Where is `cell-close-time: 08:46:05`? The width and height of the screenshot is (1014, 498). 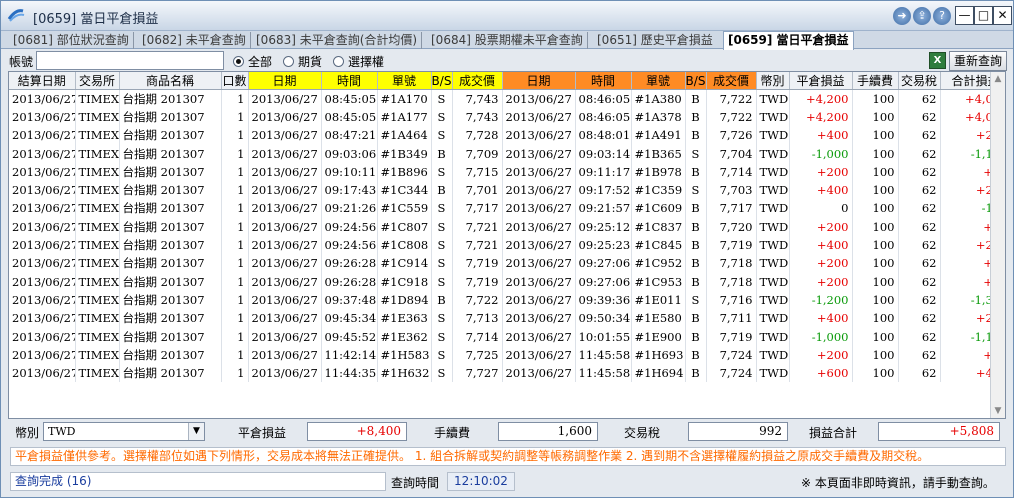
cell-close-time: 08:46:05 is located at coordinates (603, 98).